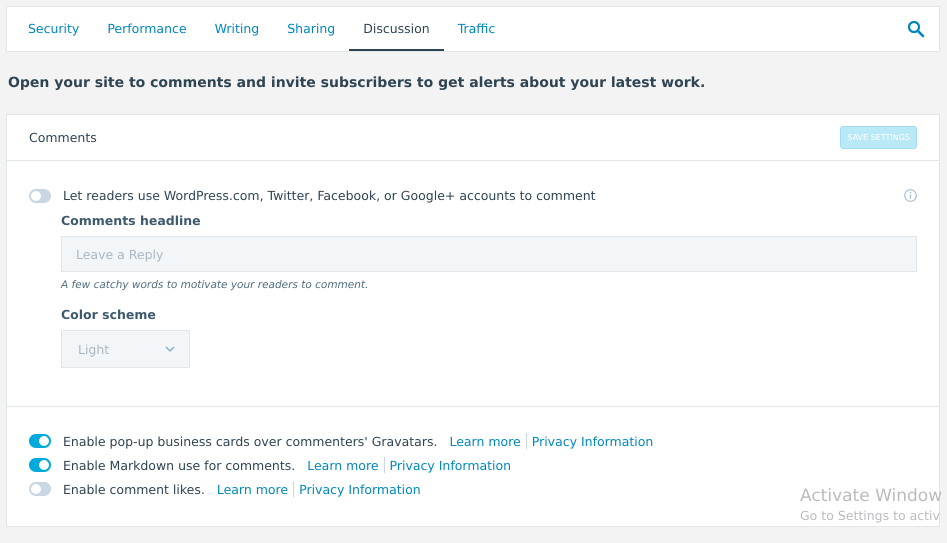 This screenshot has width=947, height=543. What do you see at coordinates (54, 29) in the screenshot?
I see `tab: Security` at bounding box center [54, 29].